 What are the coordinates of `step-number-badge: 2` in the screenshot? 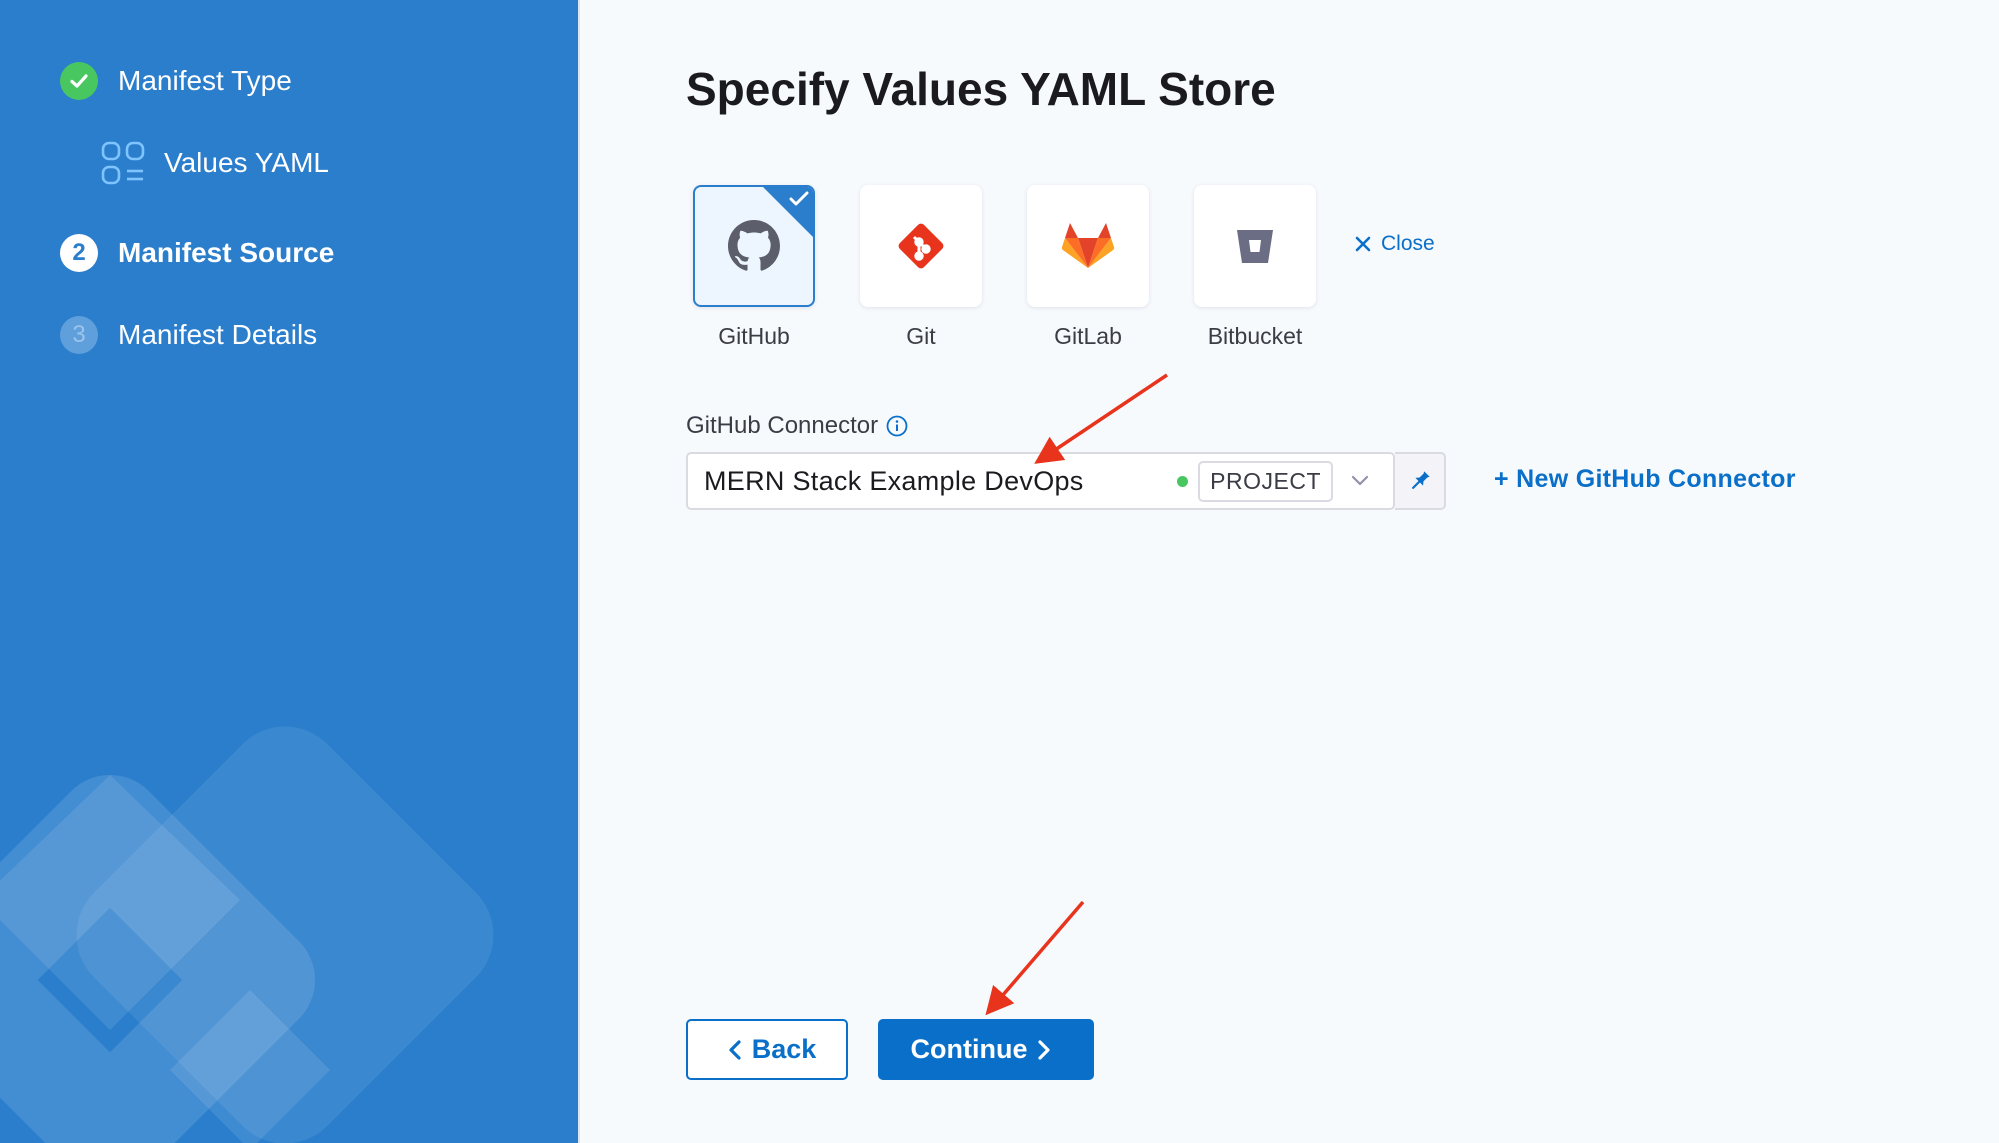 It's located at (79, 253).